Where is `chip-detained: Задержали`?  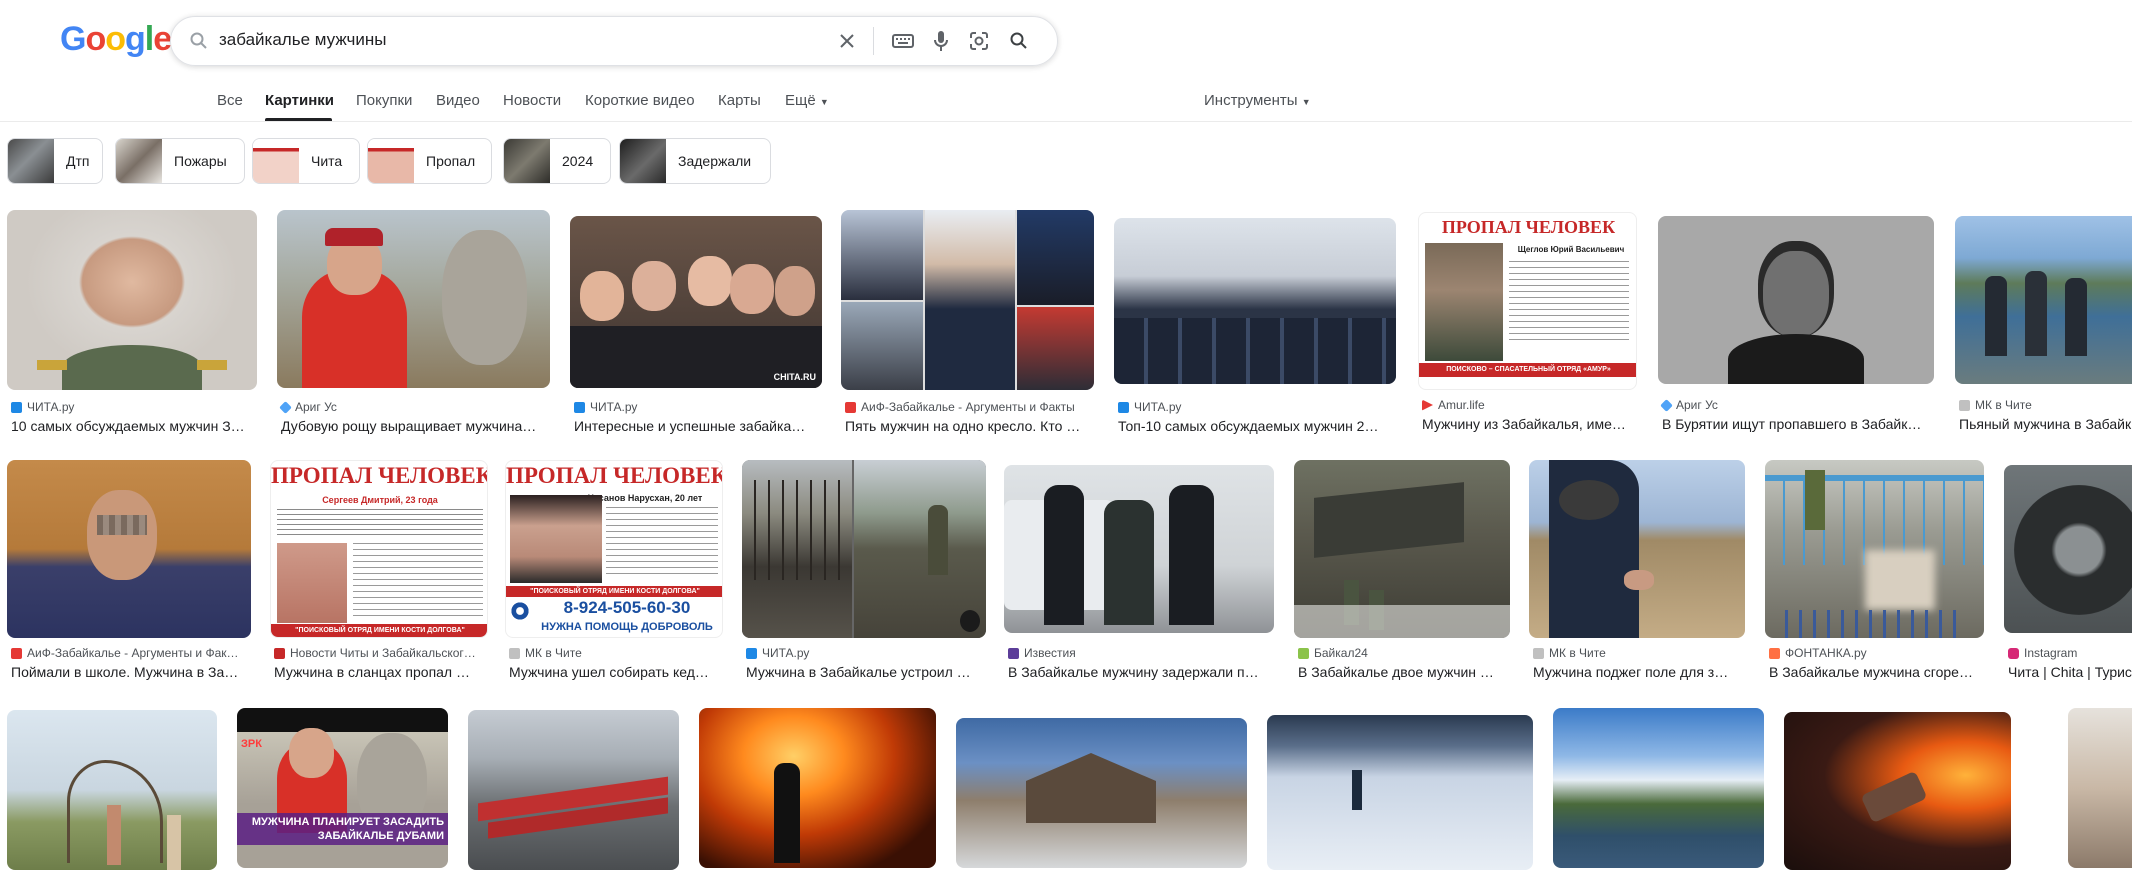 chip-detained: Задержали is located at coordinates (695, 161).